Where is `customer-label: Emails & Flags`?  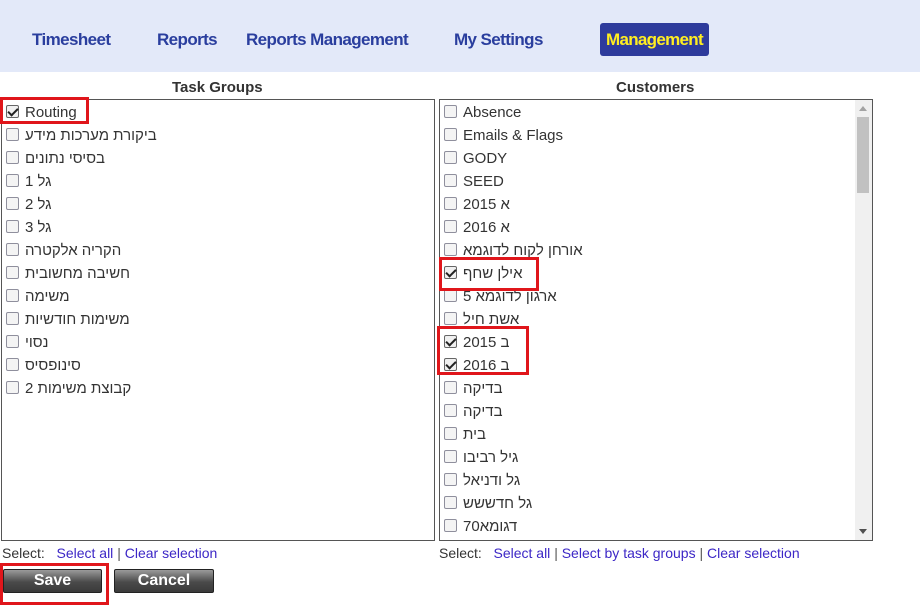
customer-label: Emails & Flags is located at coordinates (513, 135).